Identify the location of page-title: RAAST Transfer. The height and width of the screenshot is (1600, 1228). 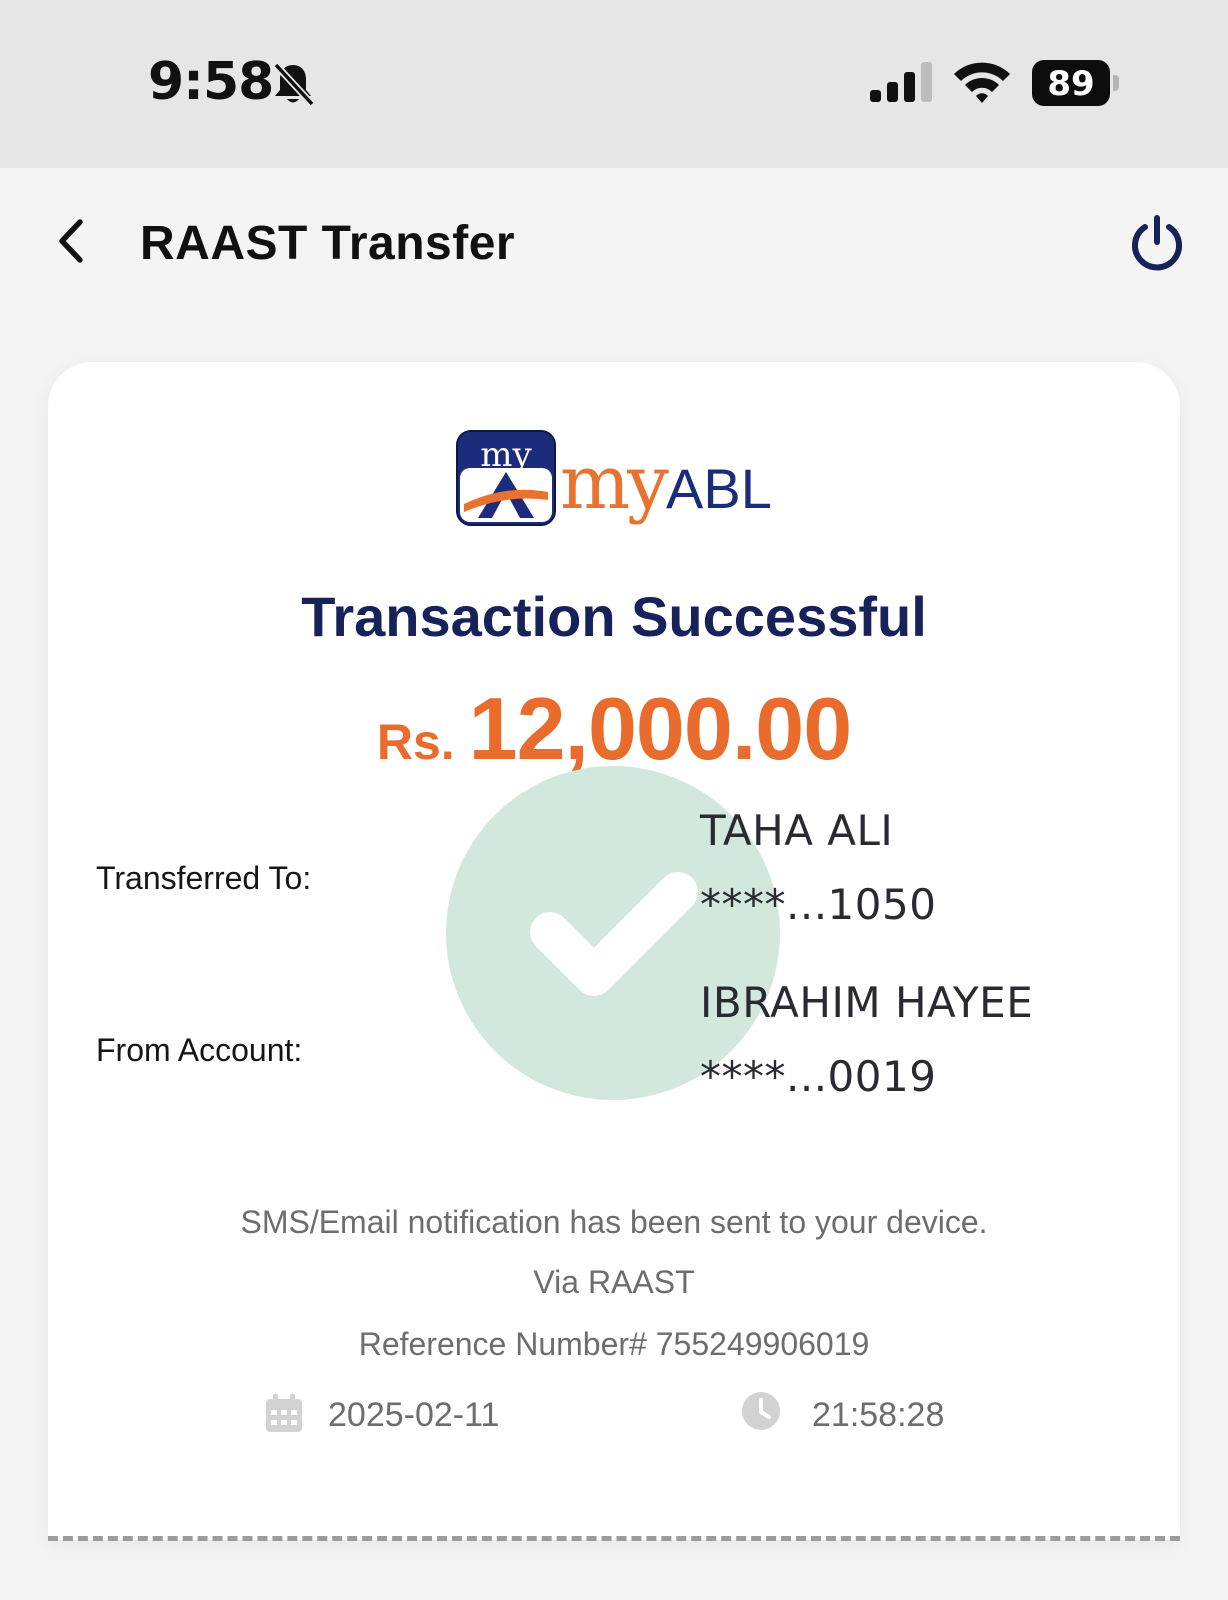
(328, 243).